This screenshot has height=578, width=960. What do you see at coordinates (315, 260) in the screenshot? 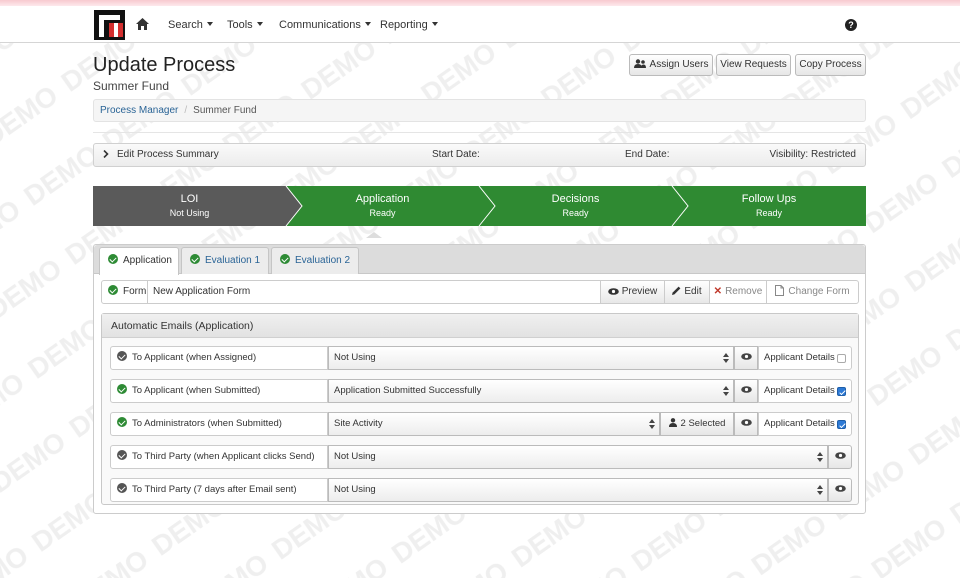
I see `tab-evaluation-2: Evaluation 2` at bounding box center [315, 260].